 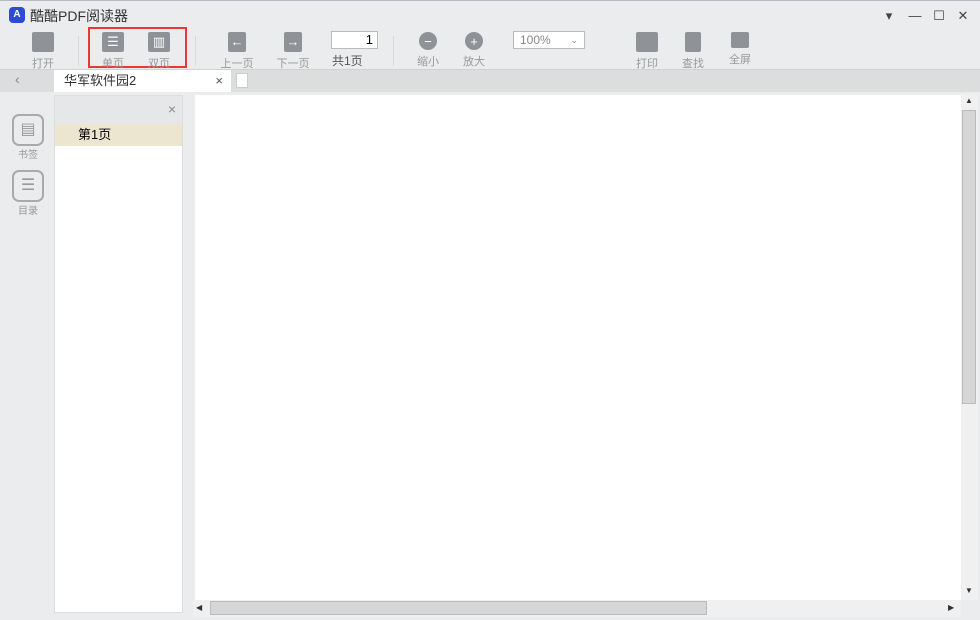 I want to click on bookmark-icon: ▤, so click(x=28, y=130).